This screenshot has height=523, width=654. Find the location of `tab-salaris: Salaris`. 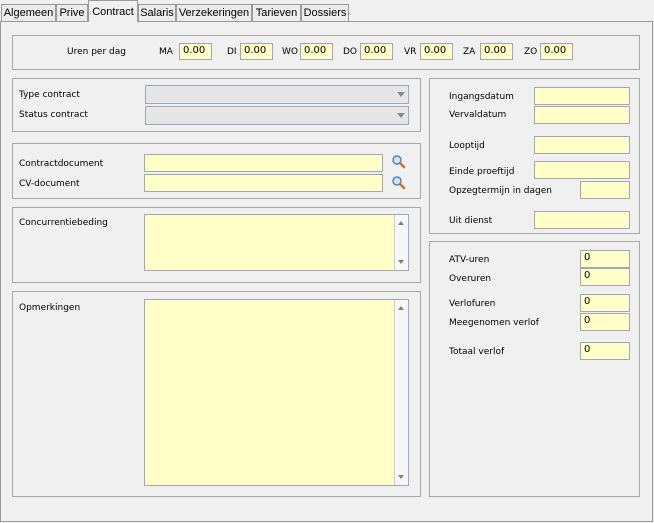

tab-salaris: Salaris is located at coordinates (157, 12).